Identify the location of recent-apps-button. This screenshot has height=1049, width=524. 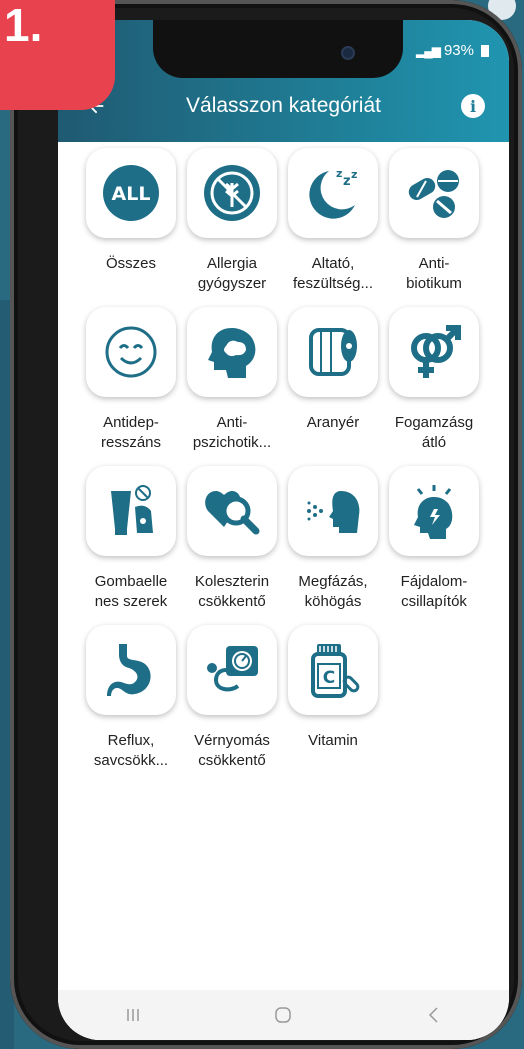
(133, 1015).